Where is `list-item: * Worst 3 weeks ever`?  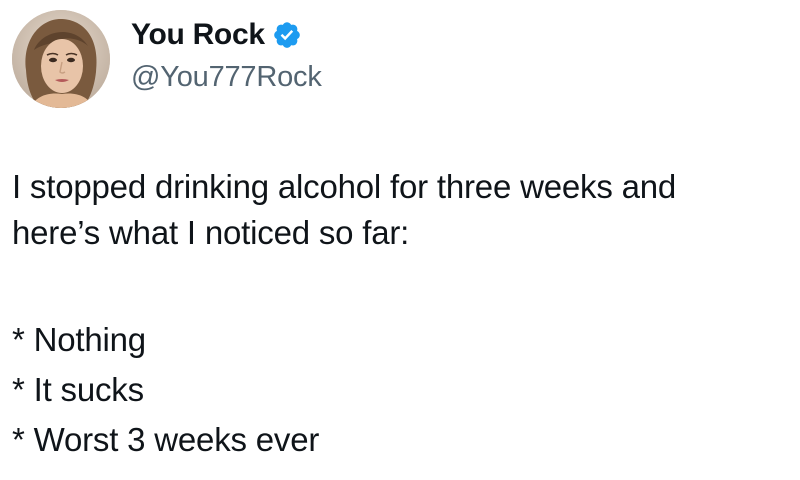 list-item: * Worst 3 weeks ever is located at coordinates (166, 439).